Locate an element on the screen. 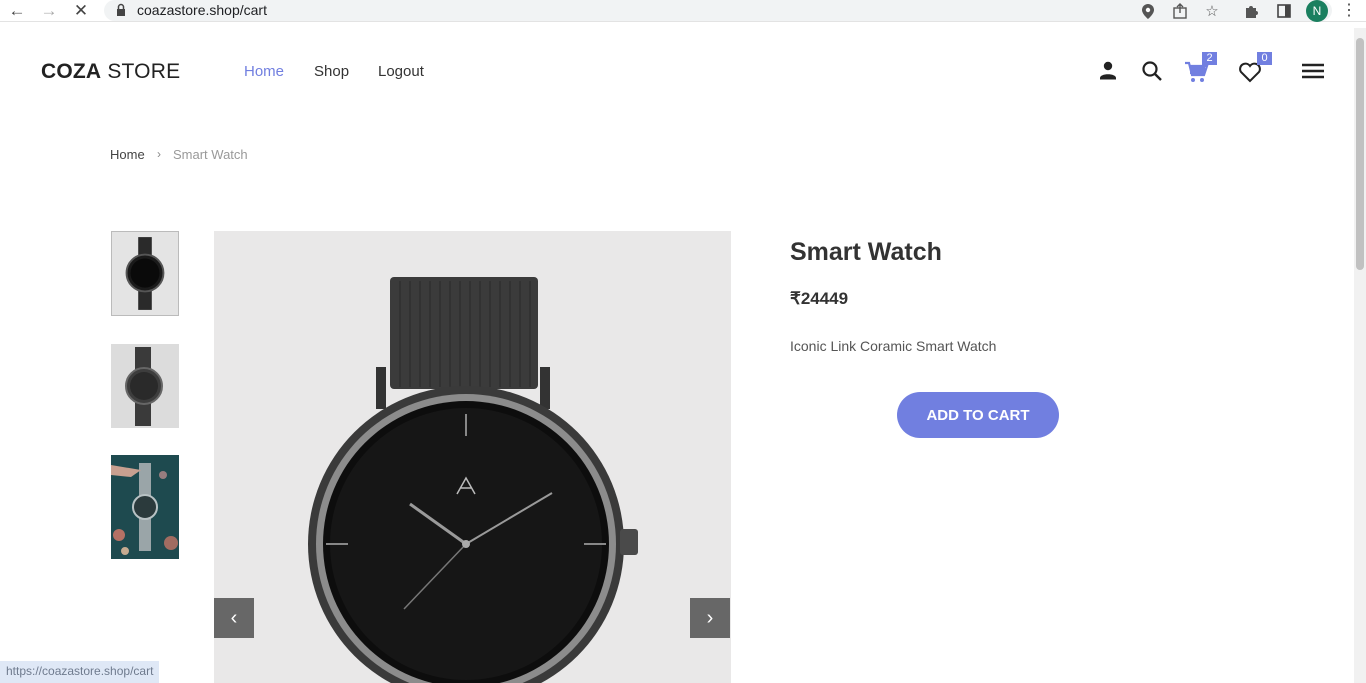  next-image-button: › is located at coordinates (710, 618).